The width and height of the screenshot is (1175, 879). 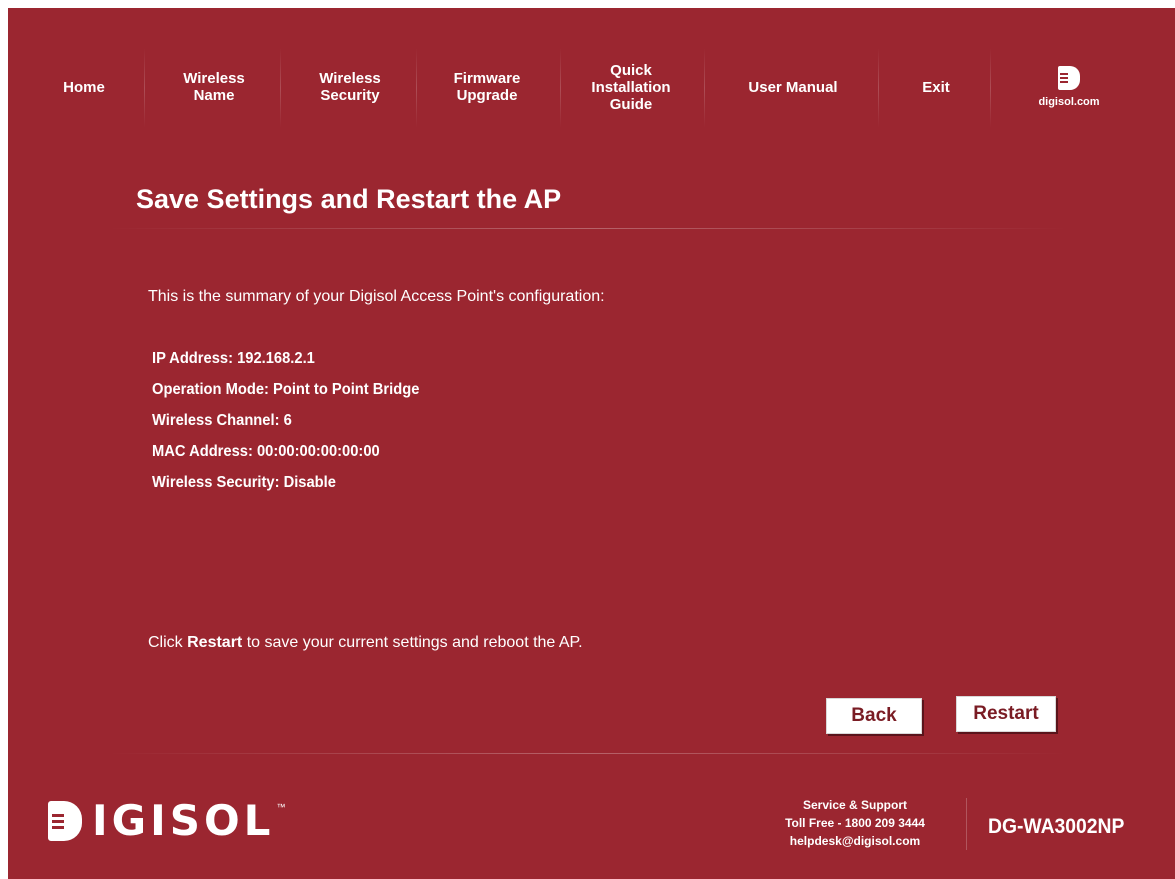 What do you see at coordinates (214, 95) in the screenshot?
I see `nav-label-line: Name` at bounding box center [214, 95].